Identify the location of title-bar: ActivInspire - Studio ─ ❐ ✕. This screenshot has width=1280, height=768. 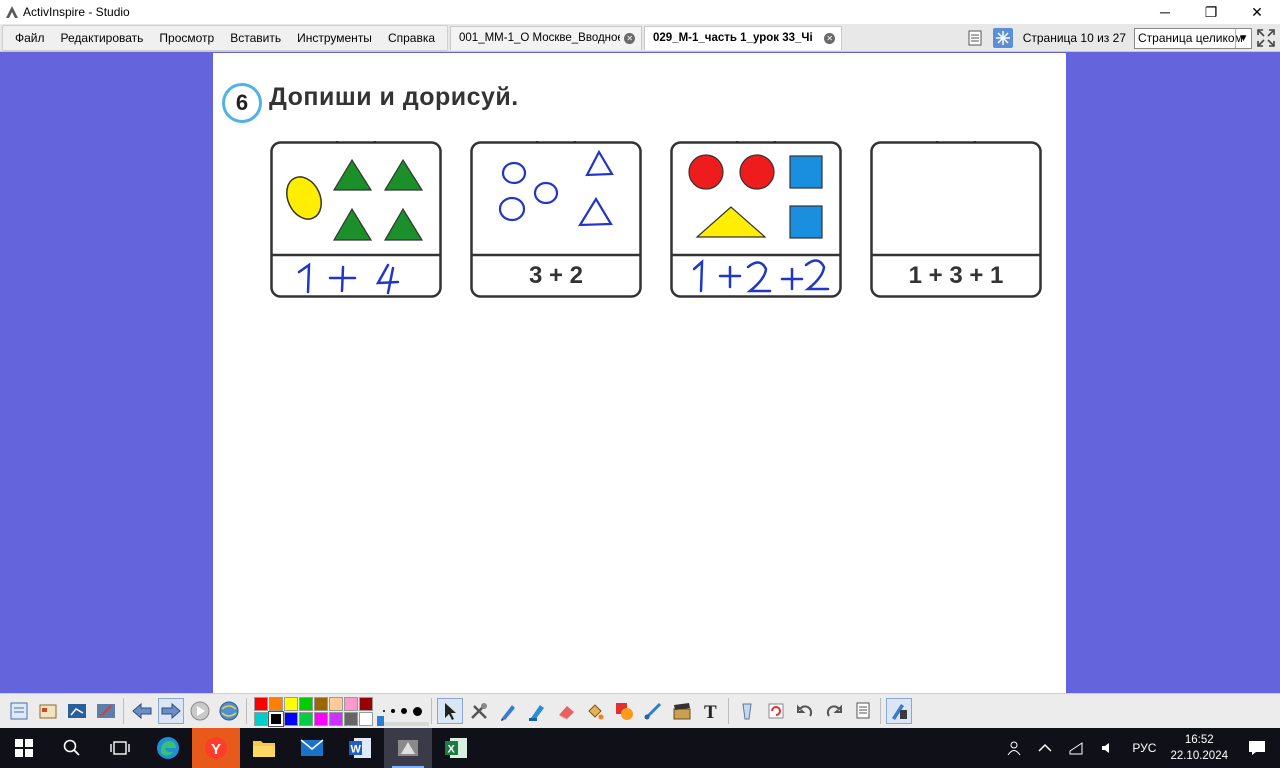
(640, 12).